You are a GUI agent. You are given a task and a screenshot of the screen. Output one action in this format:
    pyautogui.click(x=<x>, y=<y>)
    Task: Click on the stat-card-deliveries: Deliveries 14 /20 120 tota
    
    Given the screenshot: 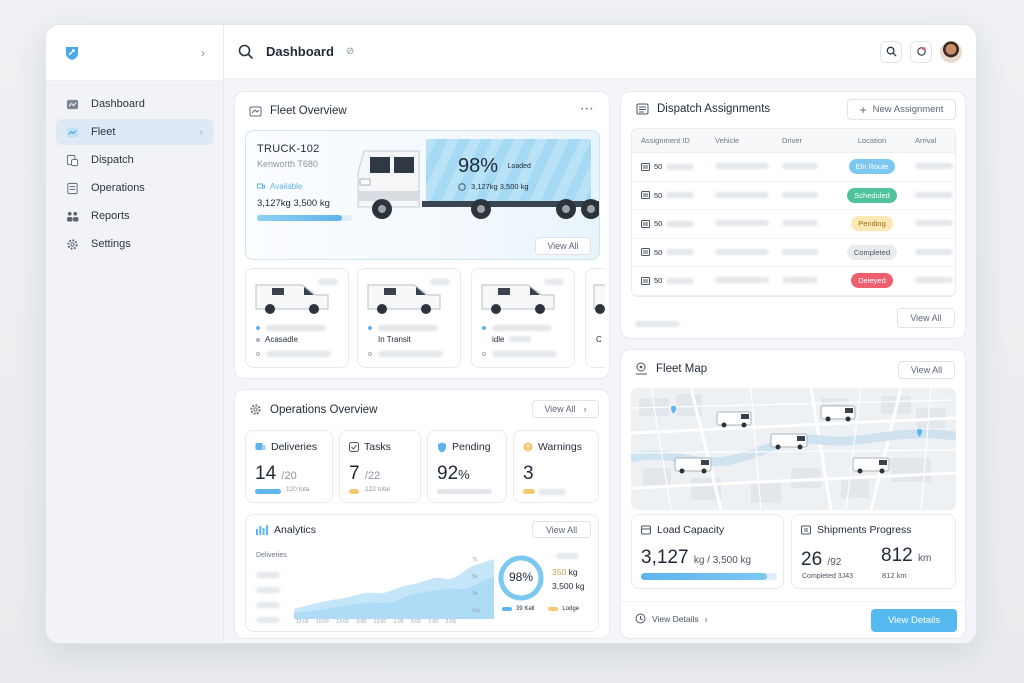 What is the action you would take?
    pyautogui.click(x=289, y=466)
    